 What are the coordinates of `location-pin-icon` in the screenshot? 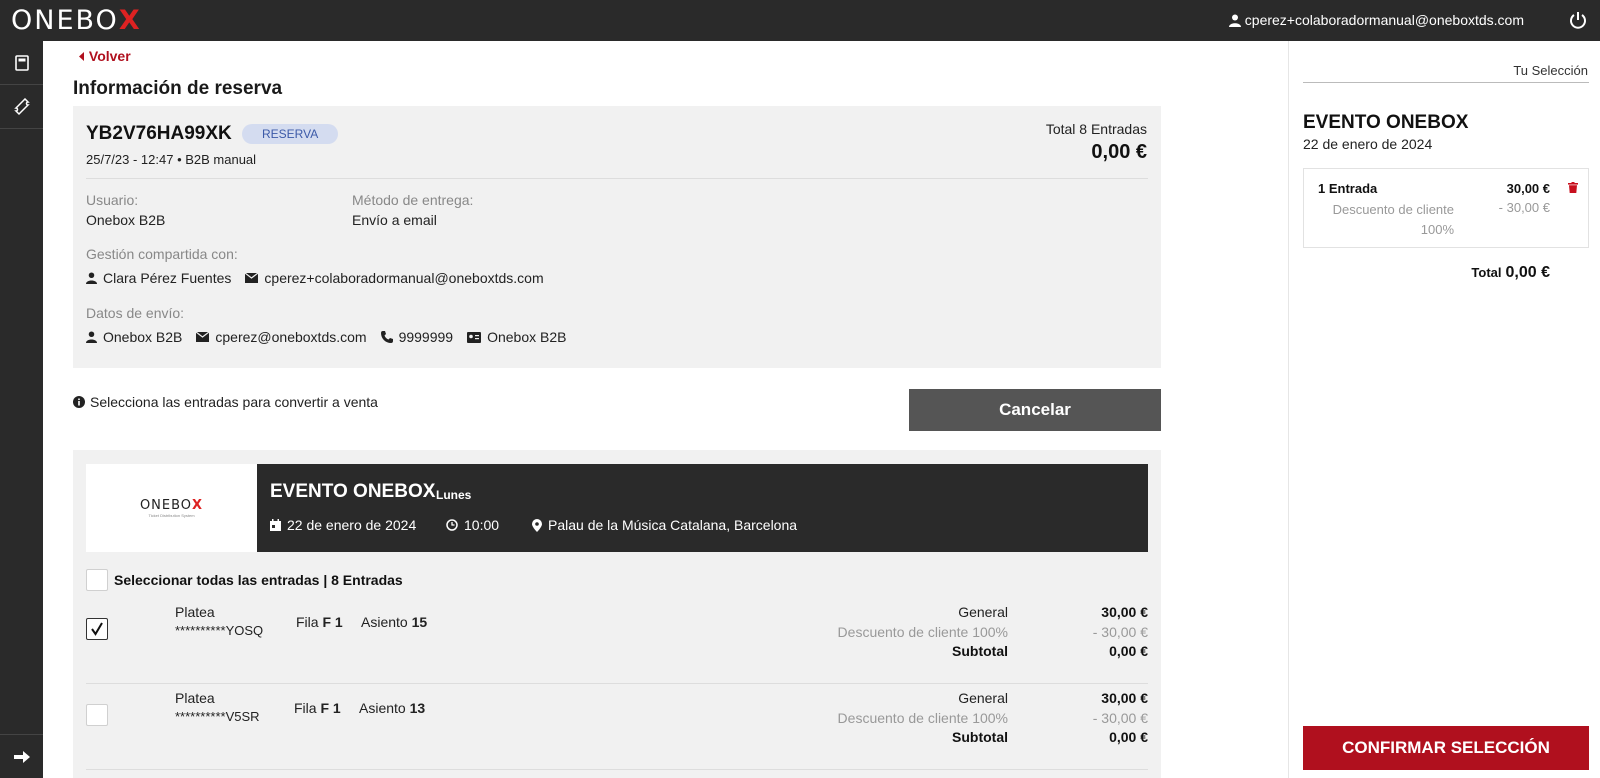 It's located at (537, 525).